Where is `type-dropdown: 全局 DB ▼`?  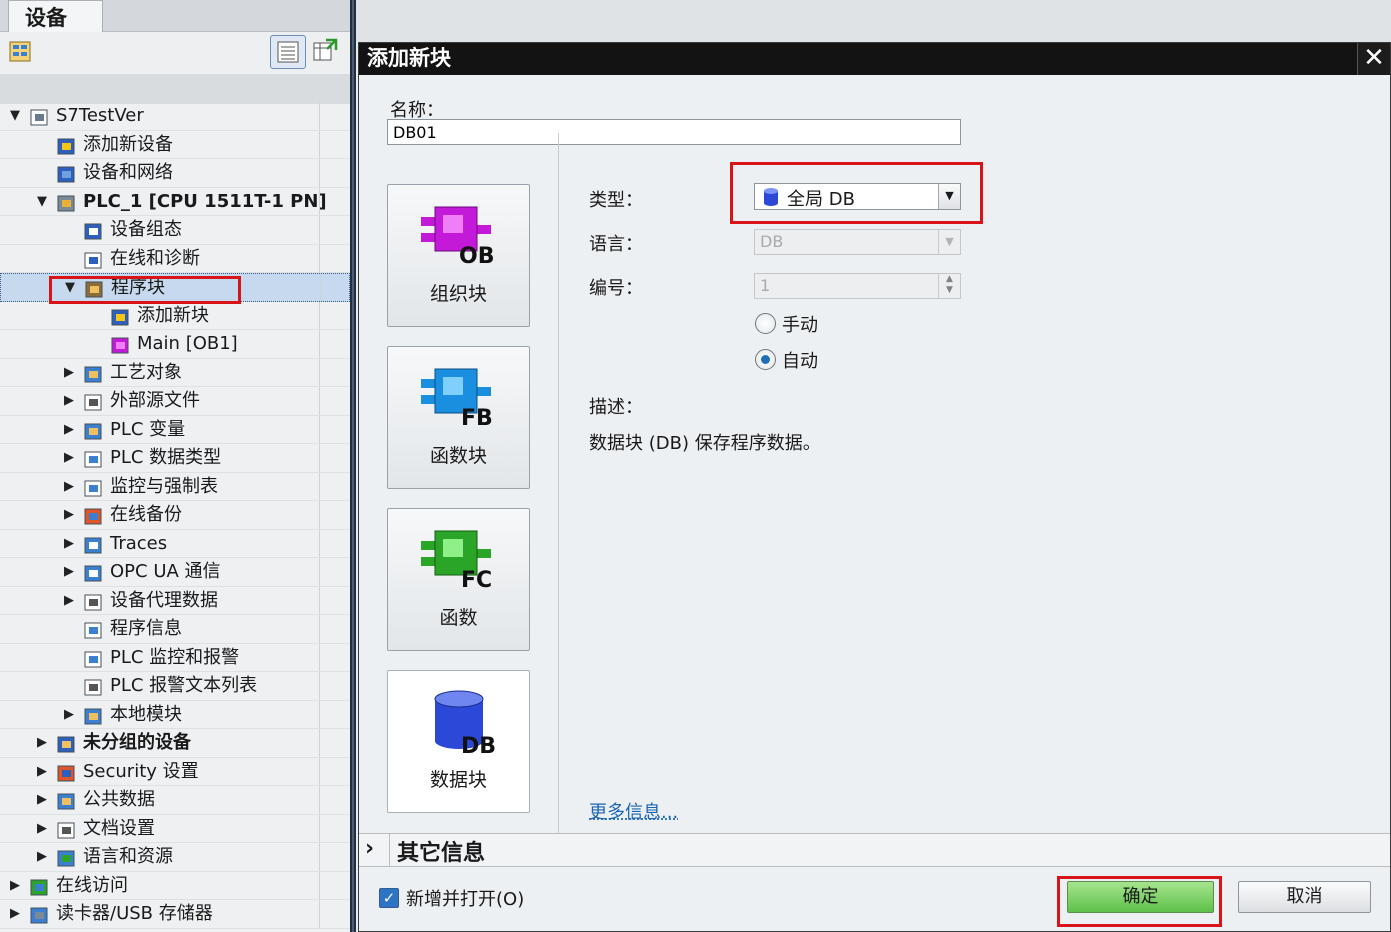 type-dropdown: 全局 DB ▼ is located at coordinates (857, 196).